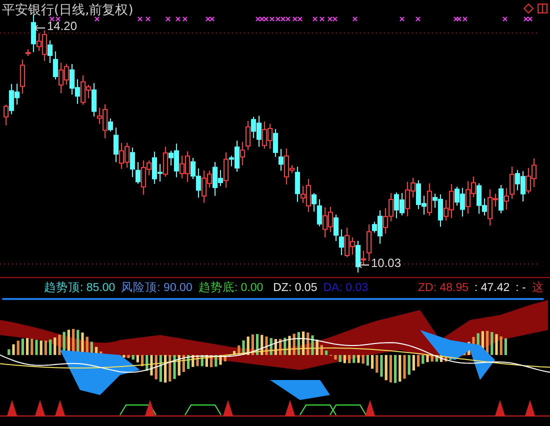 This screenshot has height=426, width=550. I want to click on indicator-value: 趋势顶: 85.00, so click(80, 287).